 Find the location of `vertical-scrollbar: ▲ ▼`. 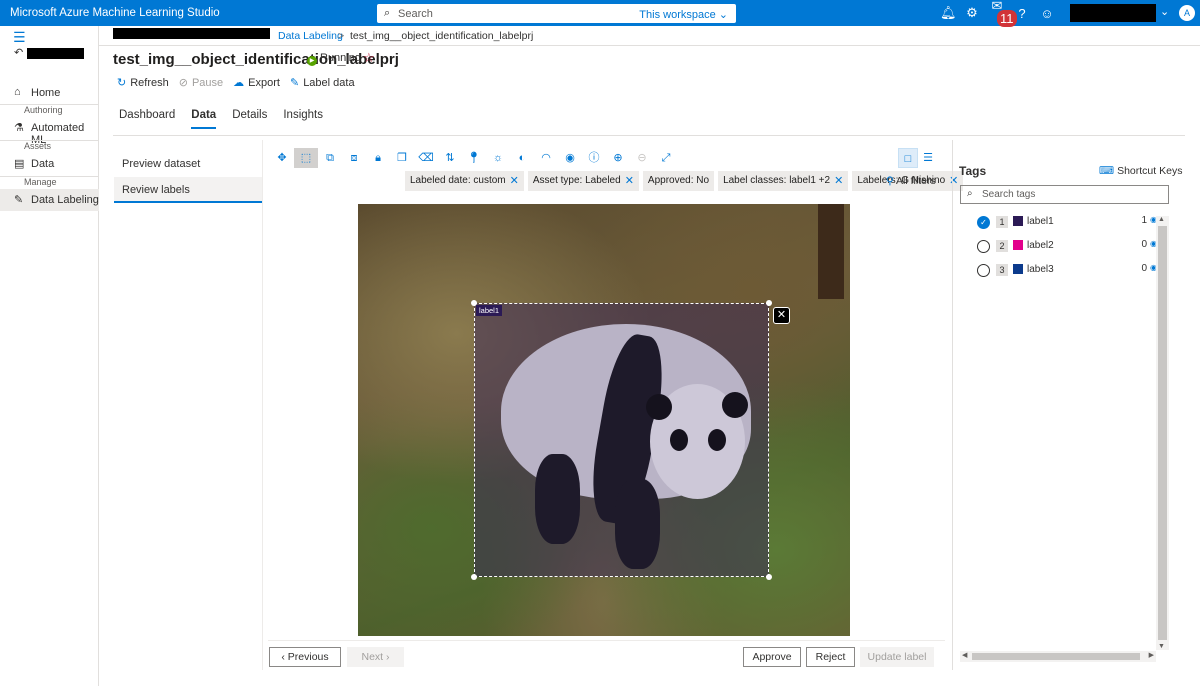

vertical-scrollbar: ▲ ▼ is located at coordinates (1162, 433).